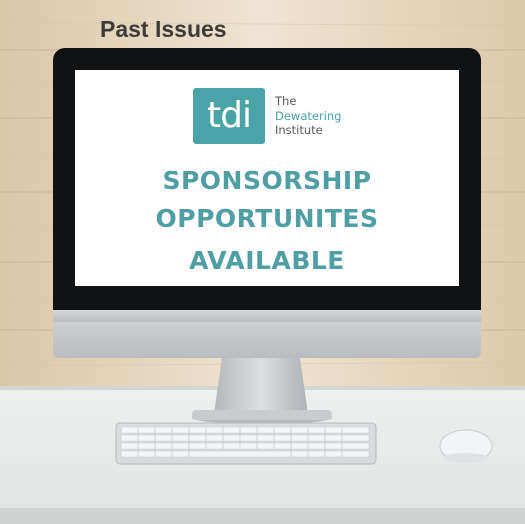 This screenshot has width=525, height=524. I want to click on headline-line-3: AVAILABLE, so click(267, 260).